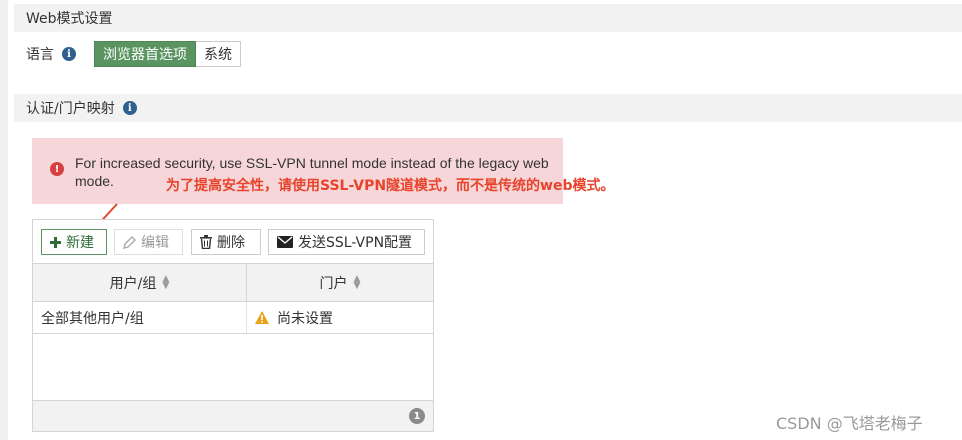  What do you see at coordinates (57, 169) in the screenshot?
I see `error-icon: !` at bounding box center [57, 169].